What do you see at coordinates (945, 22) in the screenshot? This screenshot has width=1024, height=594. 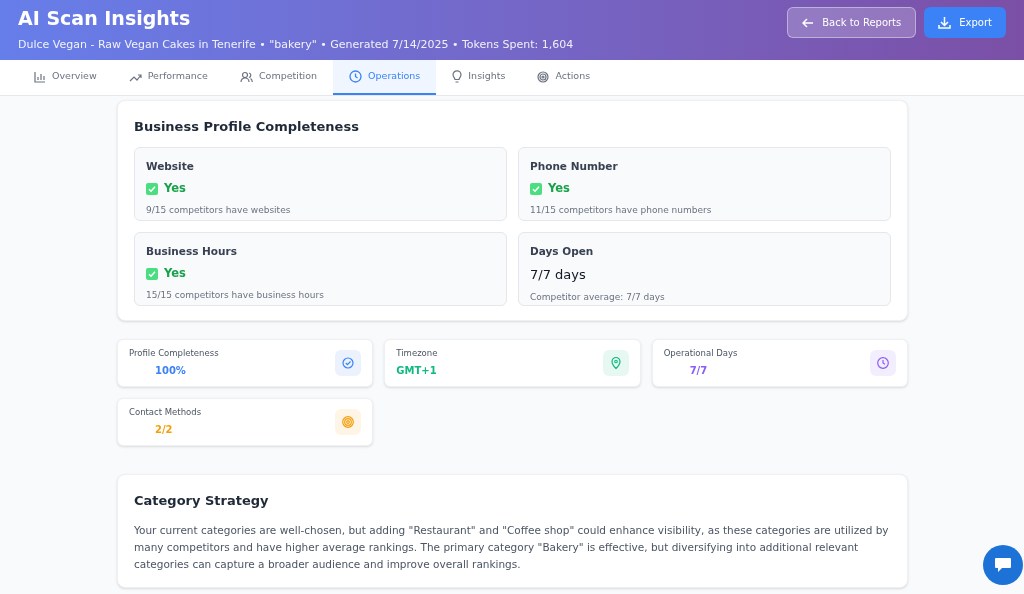 I see `download-icon` at bounding box center [945, 22].